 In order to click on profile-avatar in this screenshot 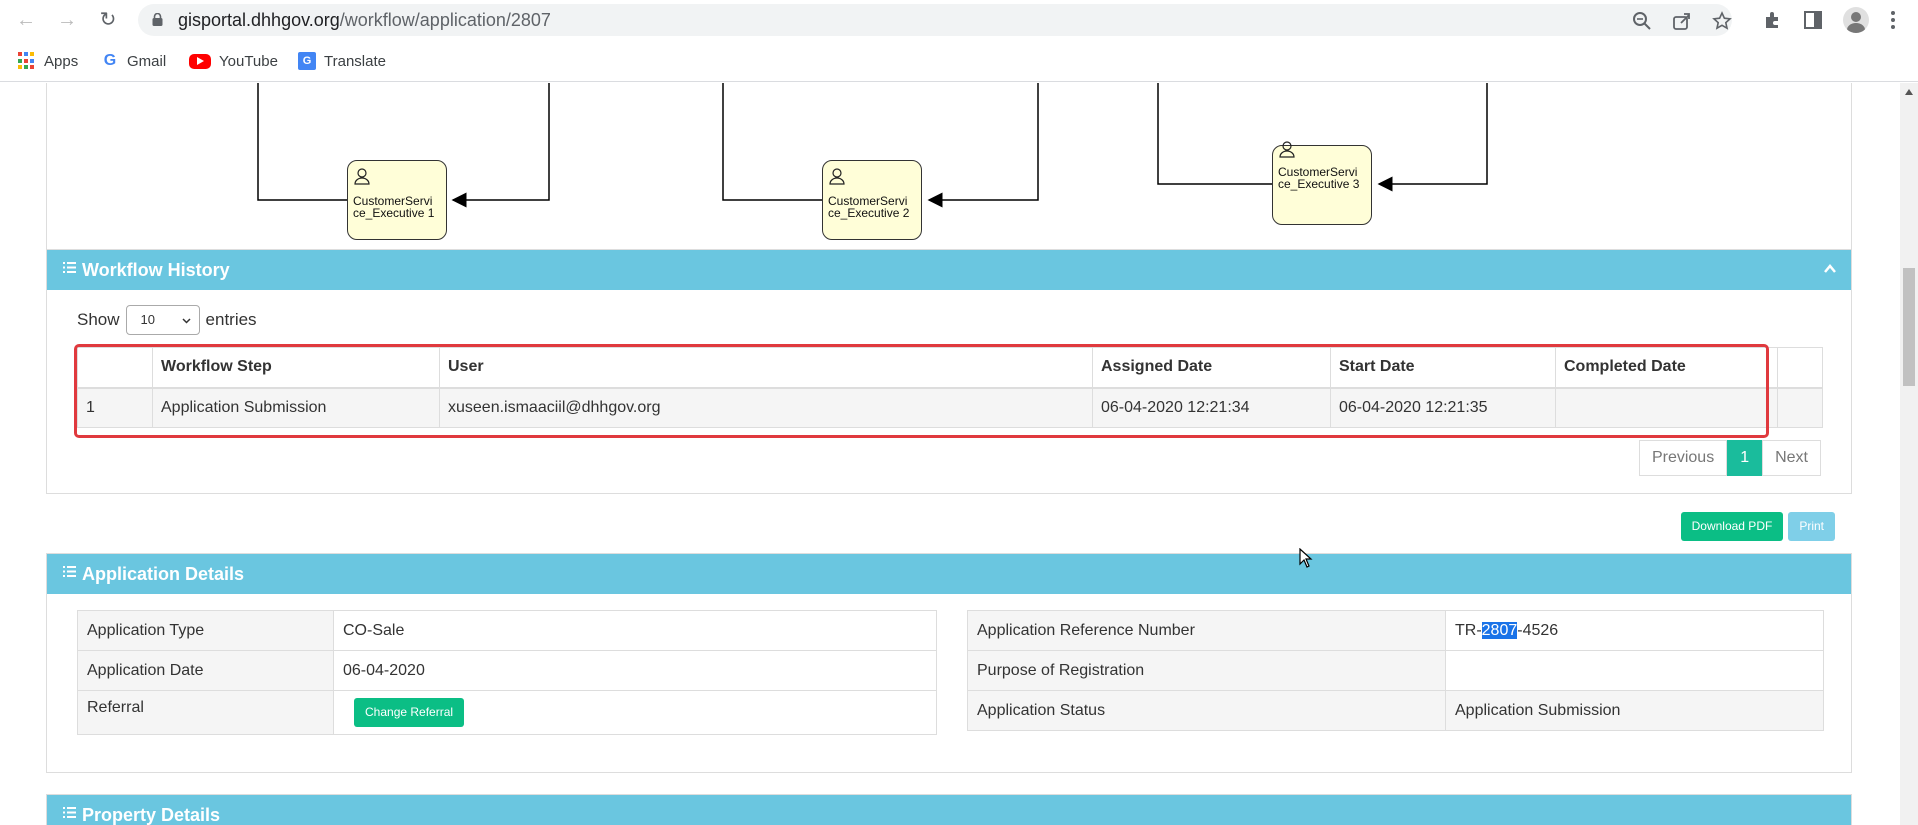, I will do `click(1856, 20)`.